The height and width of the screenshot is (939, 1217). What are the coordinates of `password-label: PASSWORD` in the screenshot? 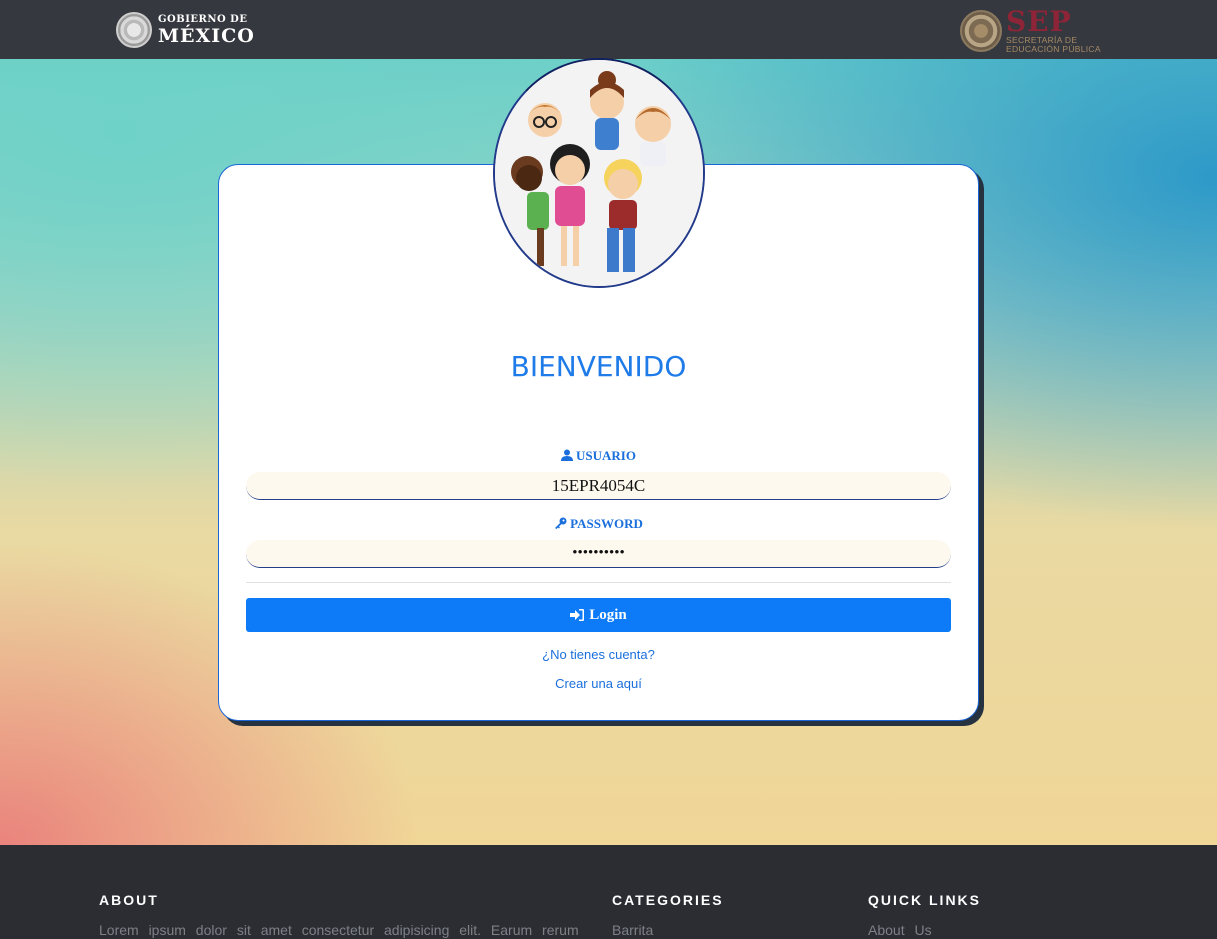 It's located at (598, 524).